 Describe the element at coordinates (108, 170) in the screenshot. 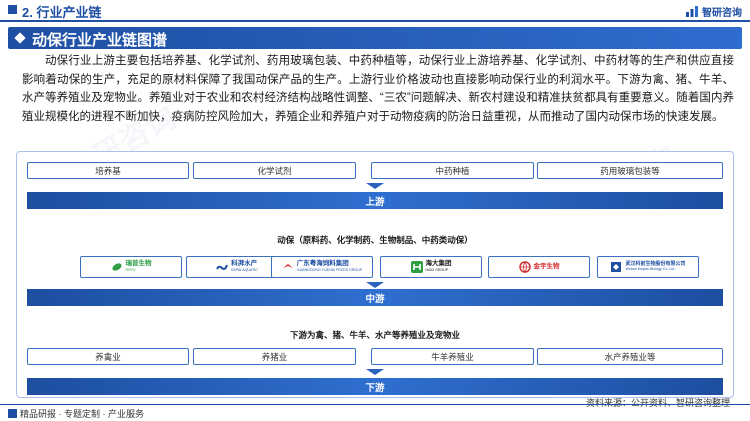

I see `upstream-item: 培养基` at that location.